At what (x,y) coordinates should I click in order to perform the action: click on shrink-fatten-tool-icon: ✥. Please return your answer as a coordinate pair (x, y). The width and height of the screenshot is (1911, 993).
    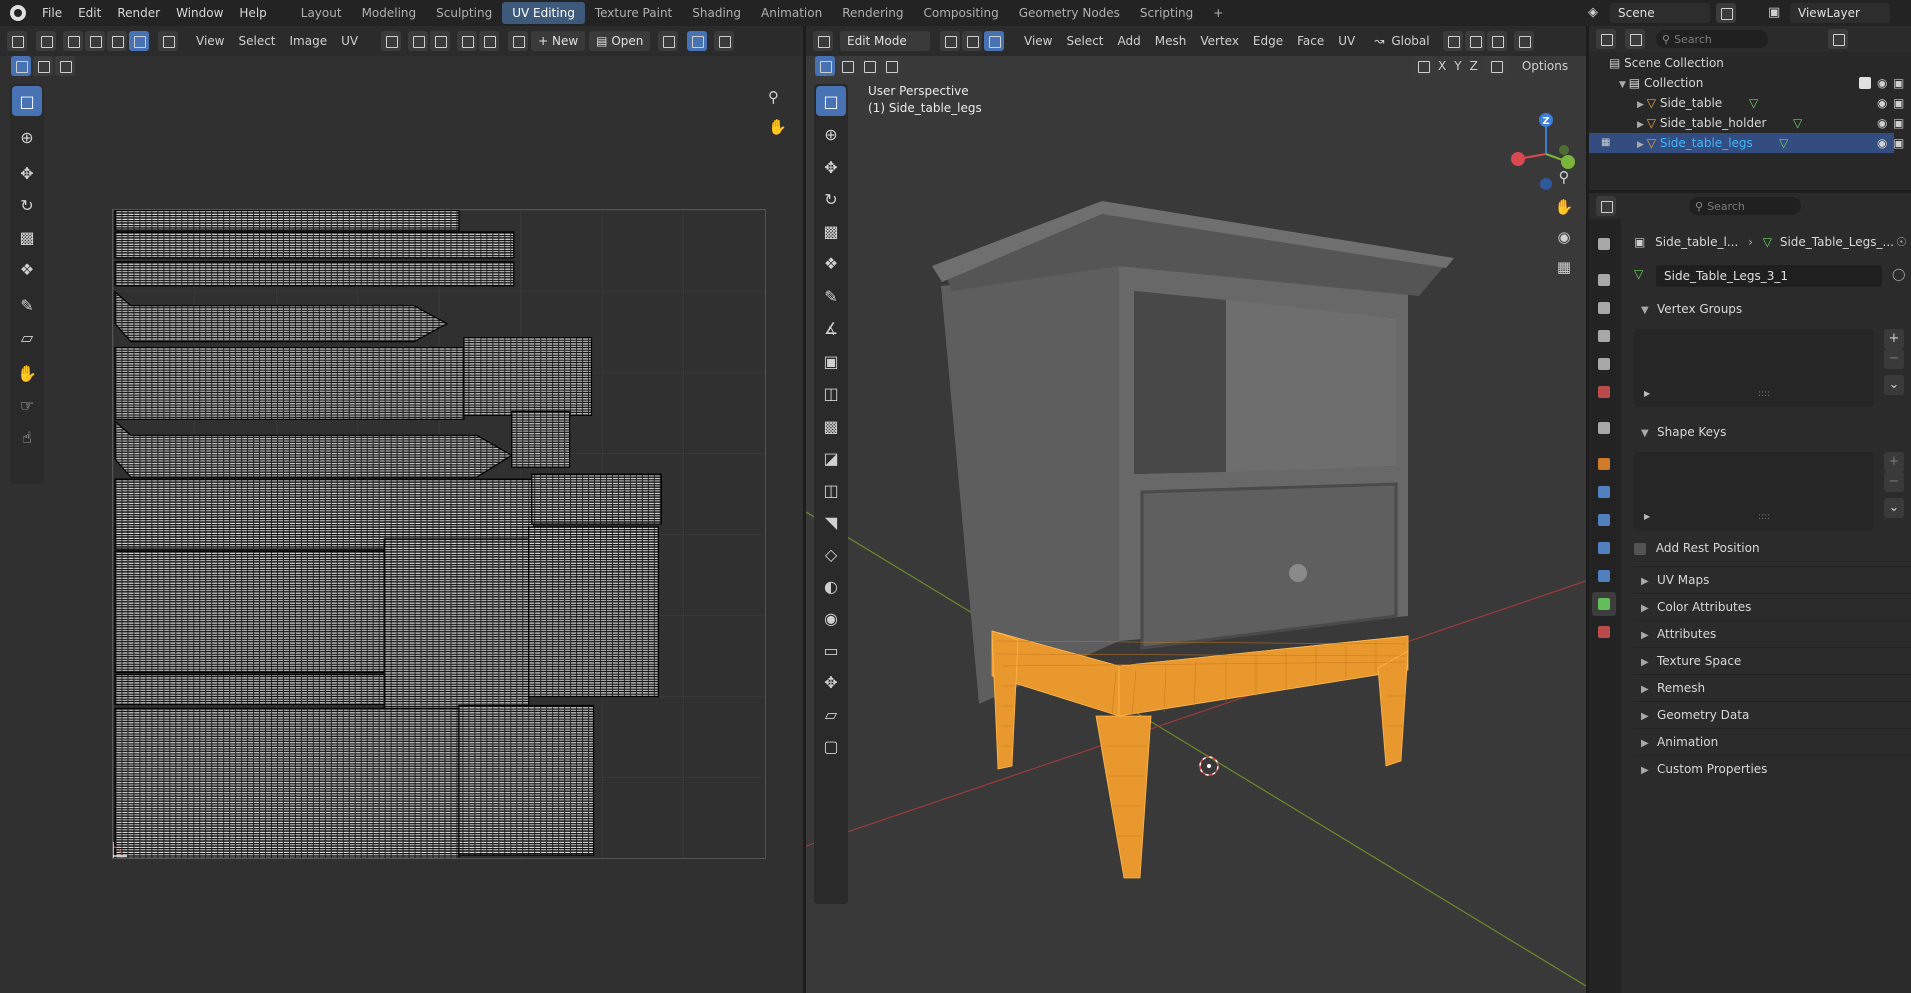
    Looking at the image, I should click on (831, 682).